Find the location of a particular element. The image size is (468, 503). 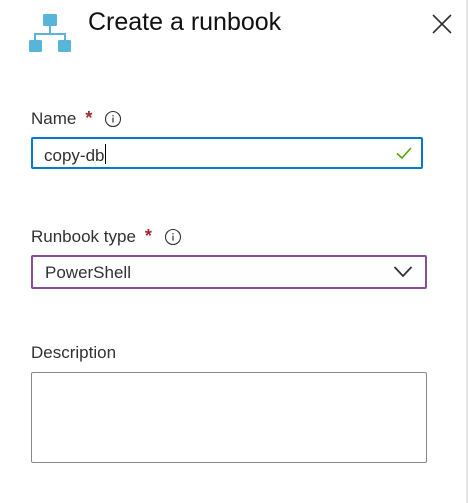

name-label-text: Name is located at coordinates (54, 118).